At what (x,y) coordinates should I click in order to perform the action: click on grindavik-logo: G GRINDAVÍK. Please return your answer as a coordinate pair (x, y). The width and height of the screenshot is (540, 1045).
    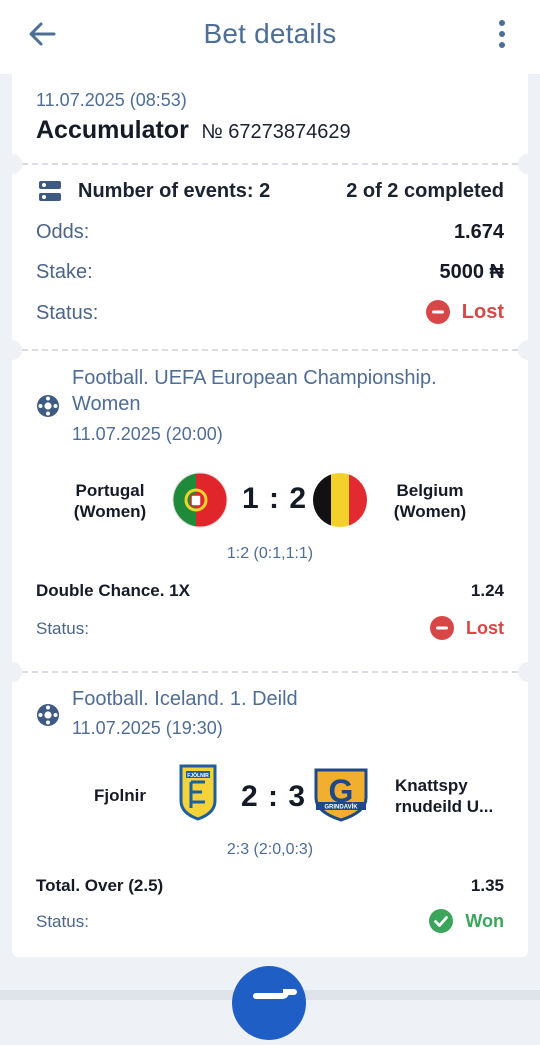
    Looking at the image, I should click on (341, 795).